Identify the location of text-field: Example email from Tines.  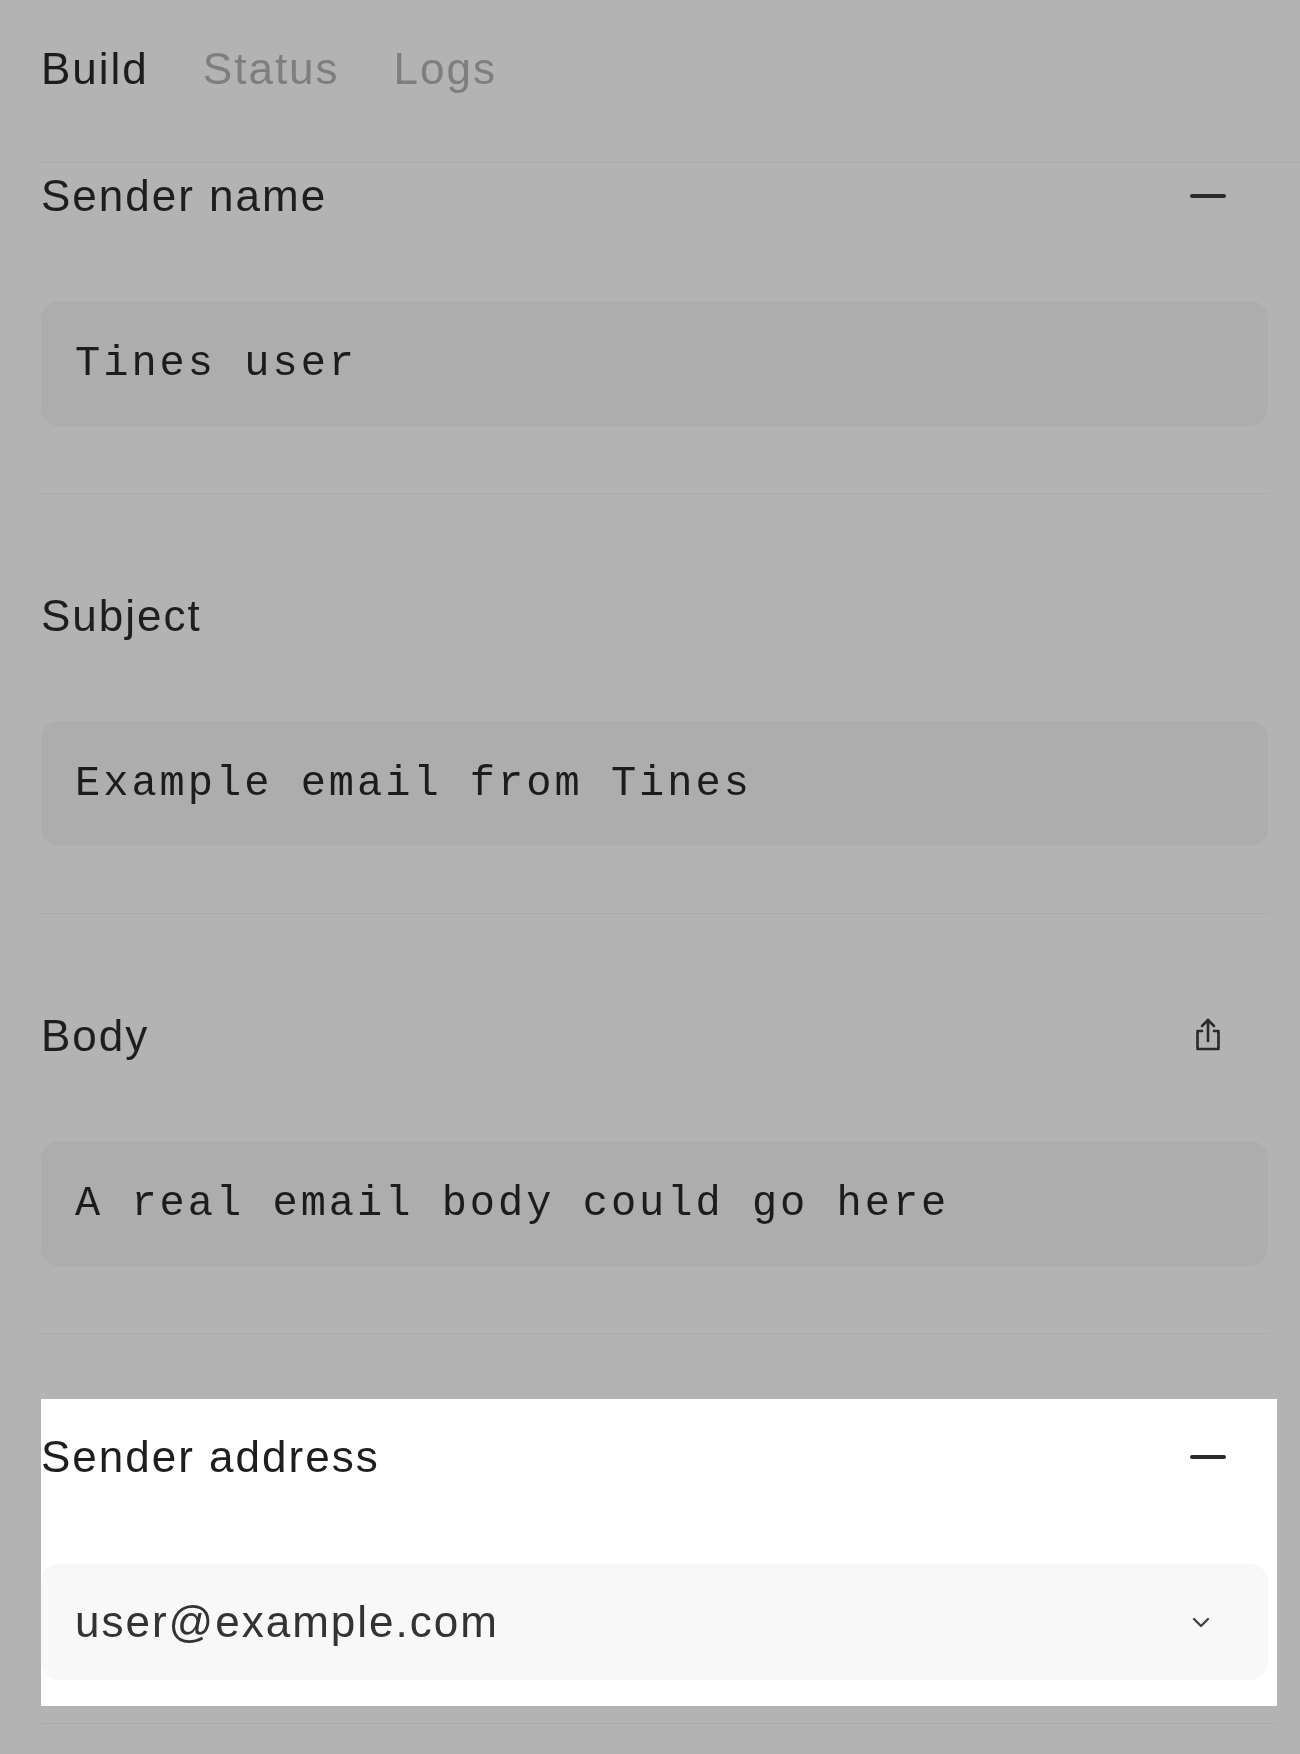
(654, 783).